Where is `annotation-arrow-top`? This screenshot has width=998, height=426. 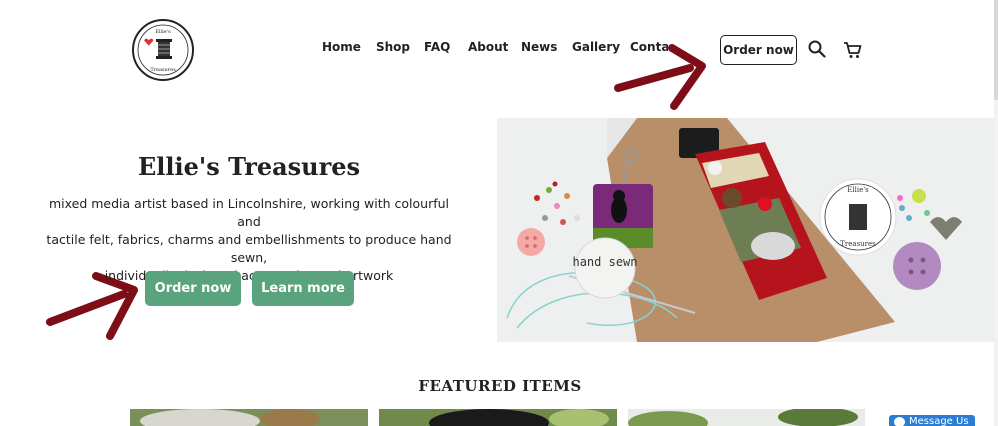
annotation-arrow-top is located at coordinates (660, 77).